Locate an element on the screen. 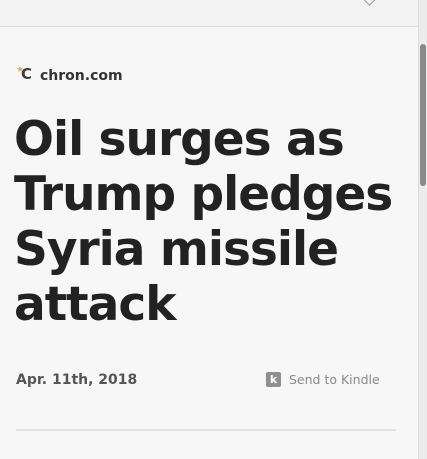  scrollbar-thumb is located at coordinates (423, 115).